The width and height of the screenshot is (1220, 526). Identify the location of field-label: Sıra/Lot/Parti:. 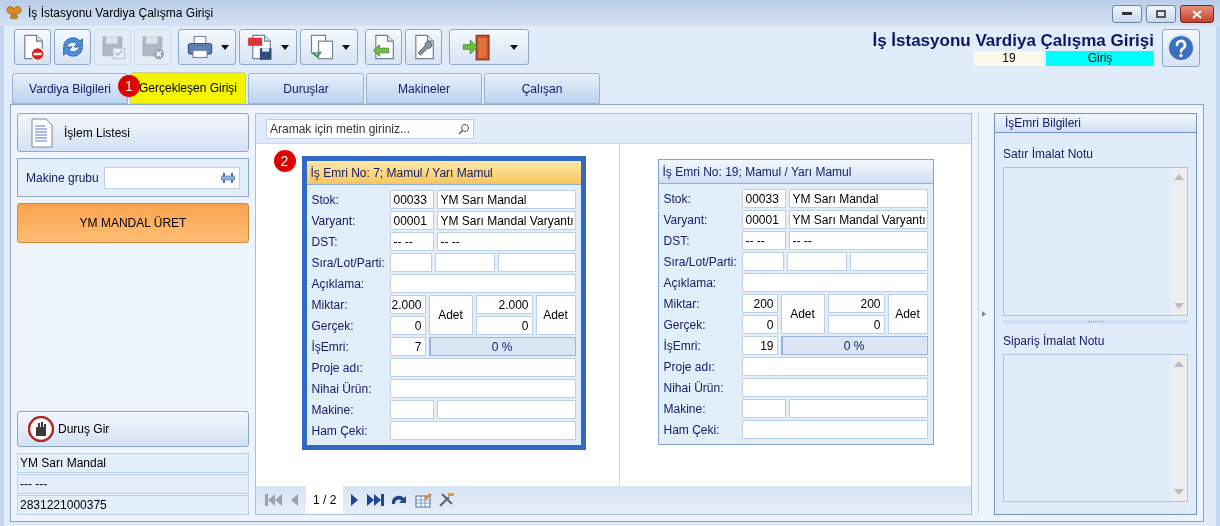
(348, 263).